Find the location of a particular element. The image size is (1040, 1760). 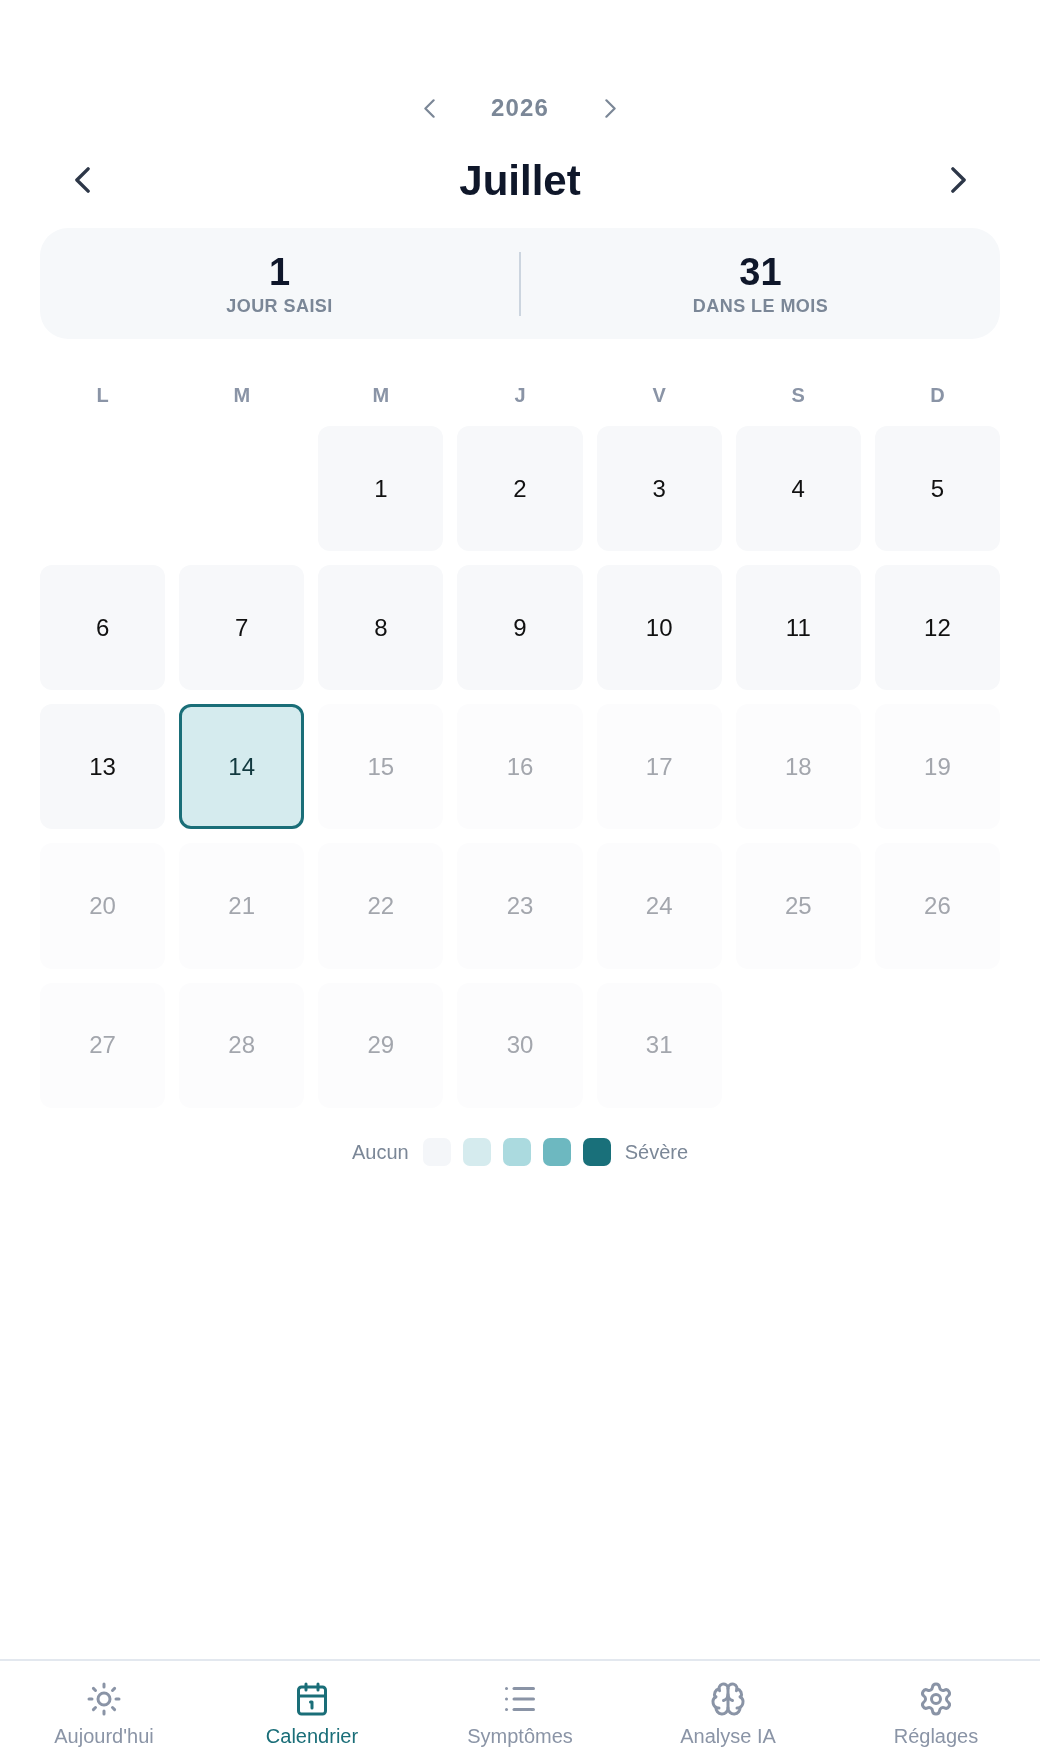

stat-value: 1 is located at coordinates (279, 271).